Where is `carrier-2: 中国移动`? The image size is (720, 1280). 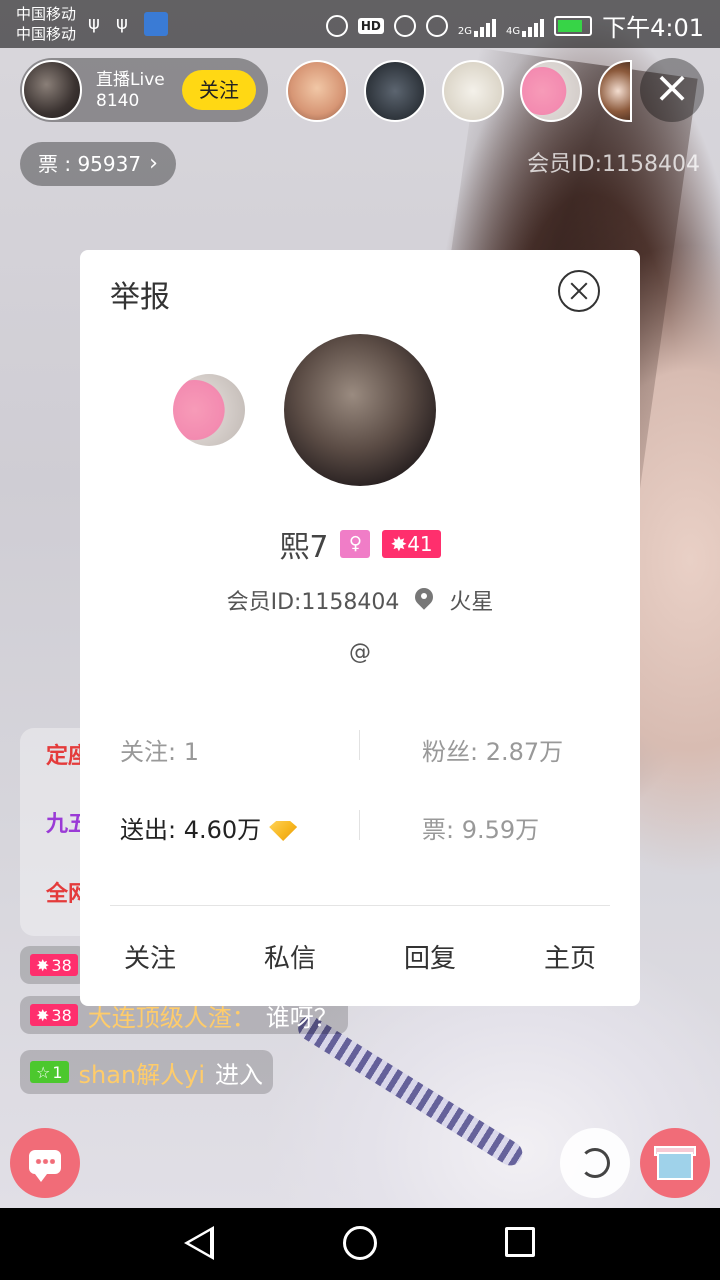
carrier-2: 中国移动 is located at coordinates (46, 34).